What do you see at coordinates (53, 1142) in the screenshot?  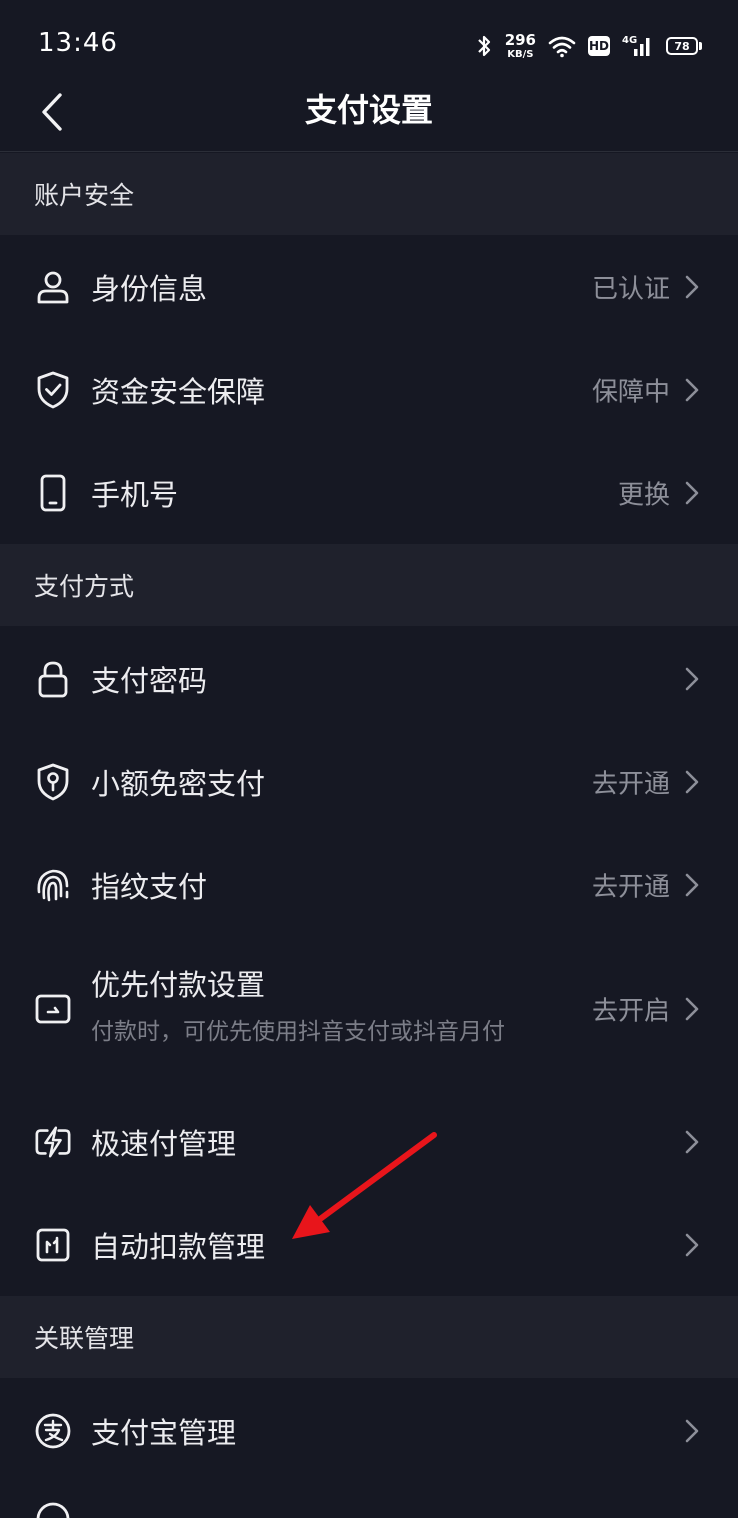 I see `lightning-card-icon` at bounding box center [53, 1142].